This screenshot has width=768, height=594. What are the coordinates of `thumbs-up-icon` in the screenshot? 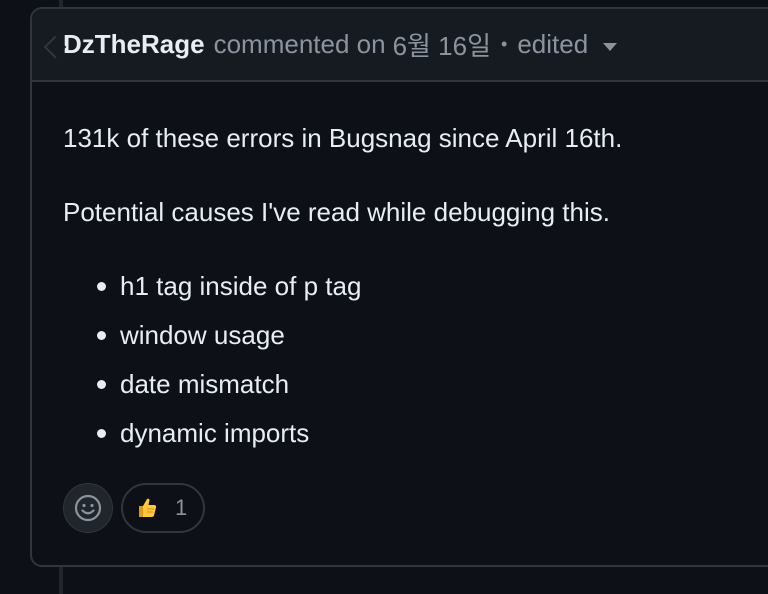 It's located at (147, 508).